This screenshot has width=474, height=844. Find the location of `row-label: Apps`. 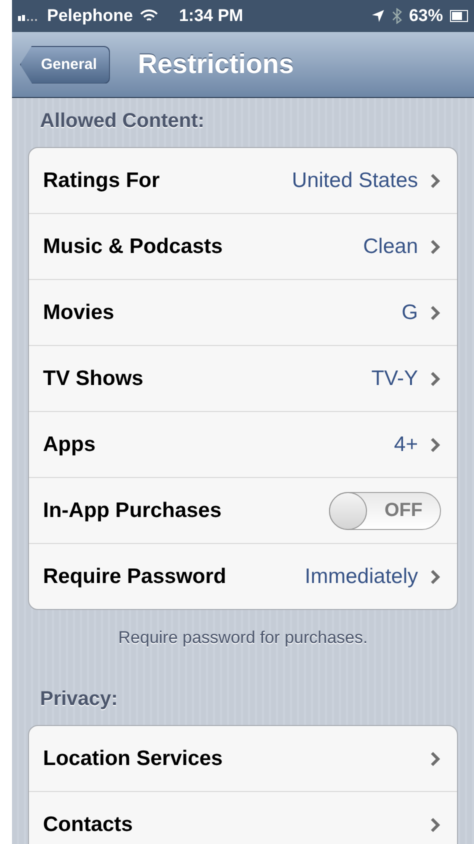

row-label: Apps is located at coordinates (69, 444).